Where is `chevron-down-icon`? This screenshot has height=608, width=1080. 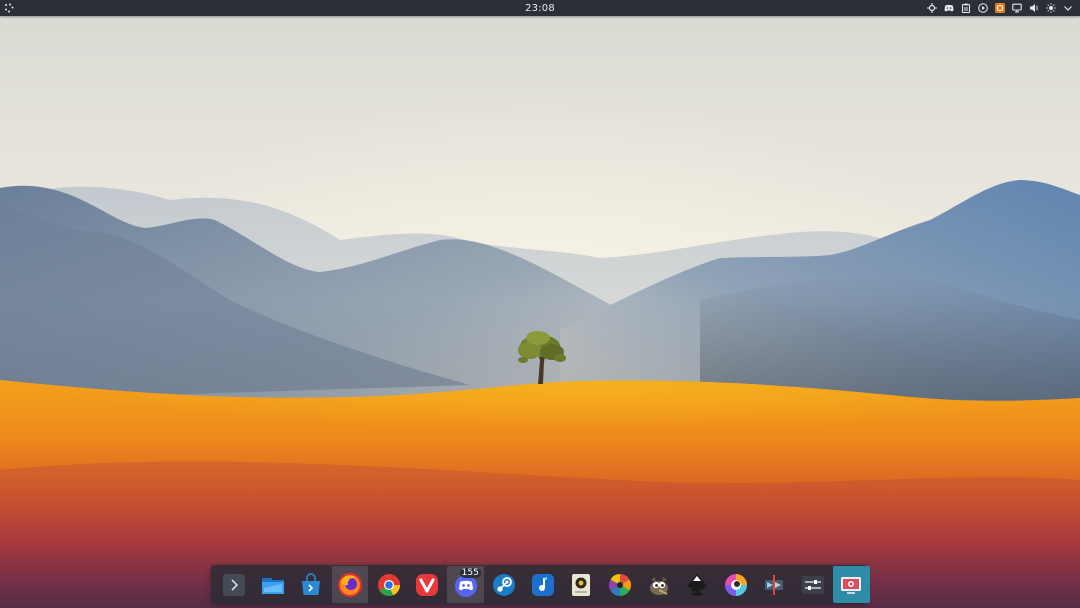 chevron-down-icon is located at coordinates (1067, 8).